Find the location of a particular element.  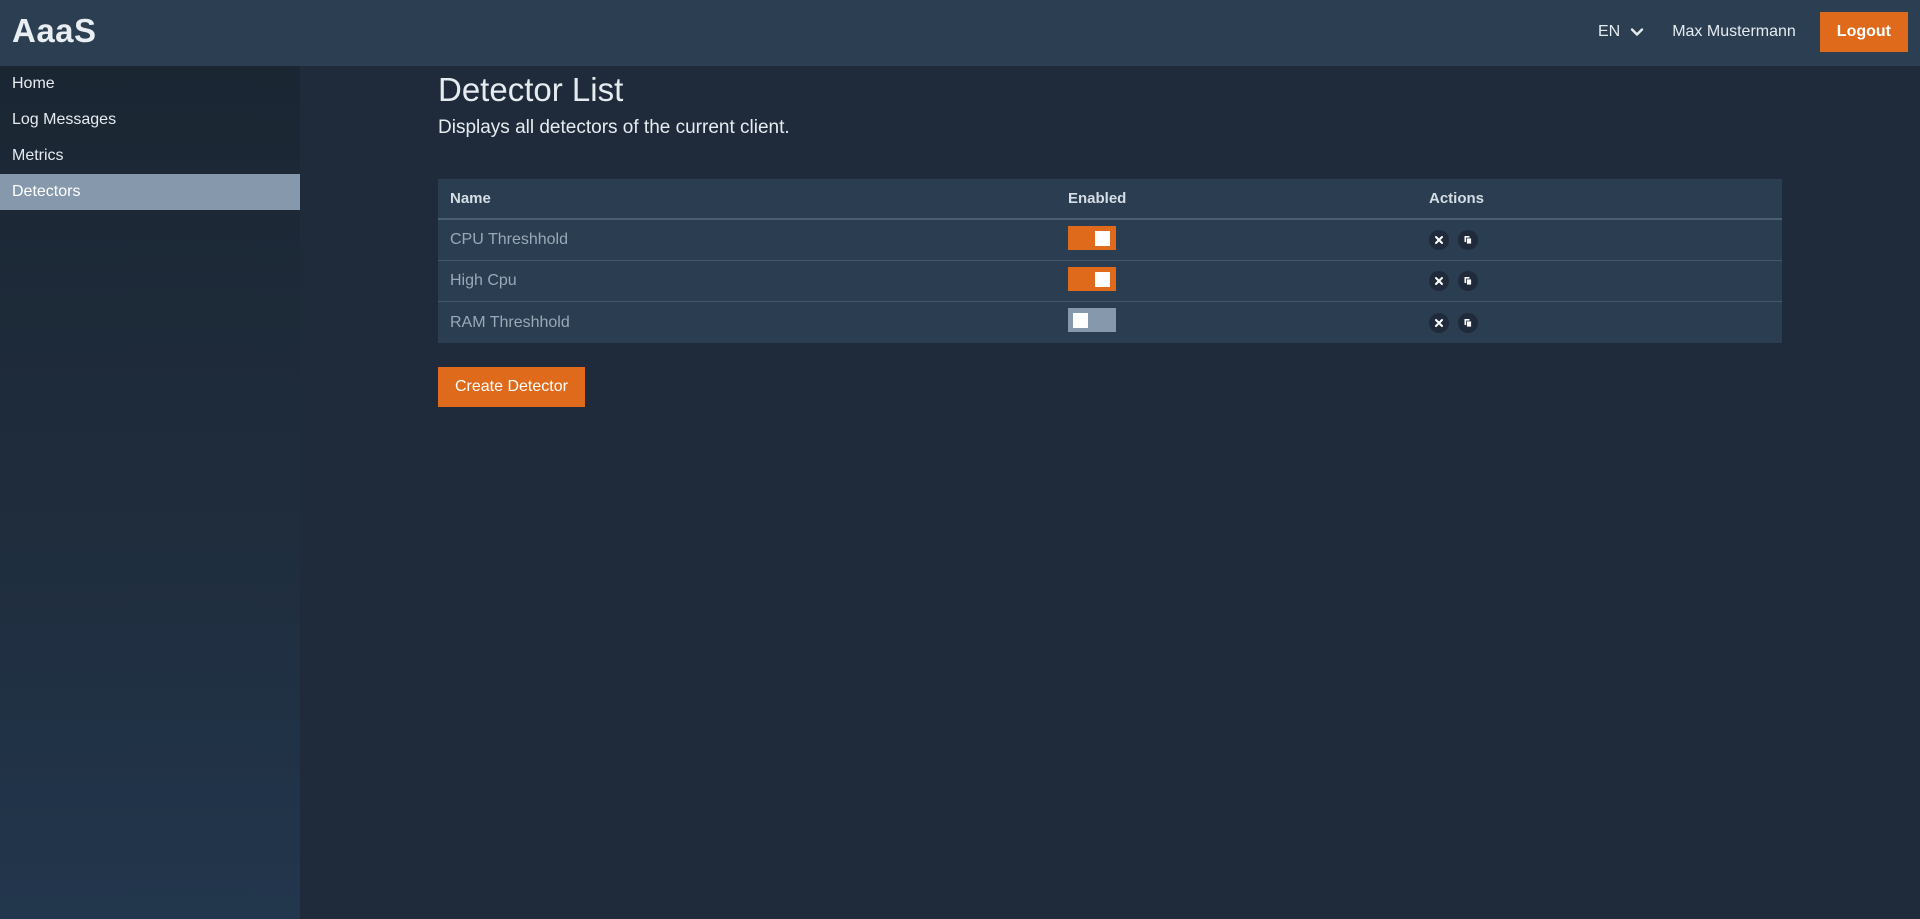

column-header-actions: Actions is located at coordinates (1457, 198).